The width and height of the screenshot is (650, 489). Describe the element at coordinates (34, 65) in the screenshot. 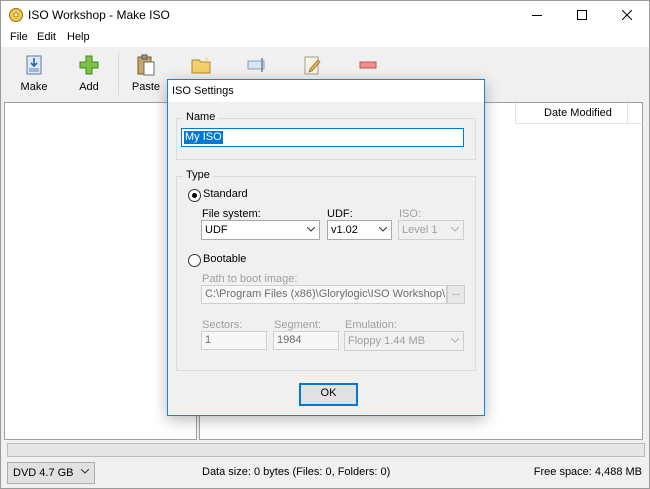

I see `make-disc-icon` at that location.